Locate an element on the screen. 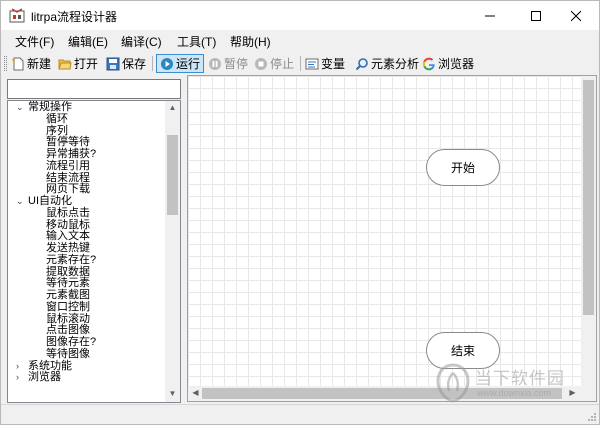 This screenshot has width=600, height=425. open-button: 打开 is located at coordinates (78, 63).